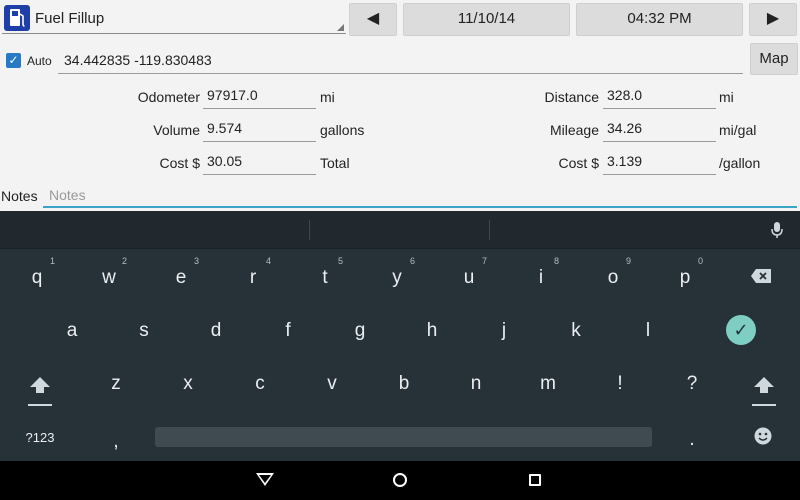 The width and height of the screenshot is (800, 500). What do you see at coordinates (692, 440) in the screenshot?
I see `period-key: .` at bounding box center [692, 440].